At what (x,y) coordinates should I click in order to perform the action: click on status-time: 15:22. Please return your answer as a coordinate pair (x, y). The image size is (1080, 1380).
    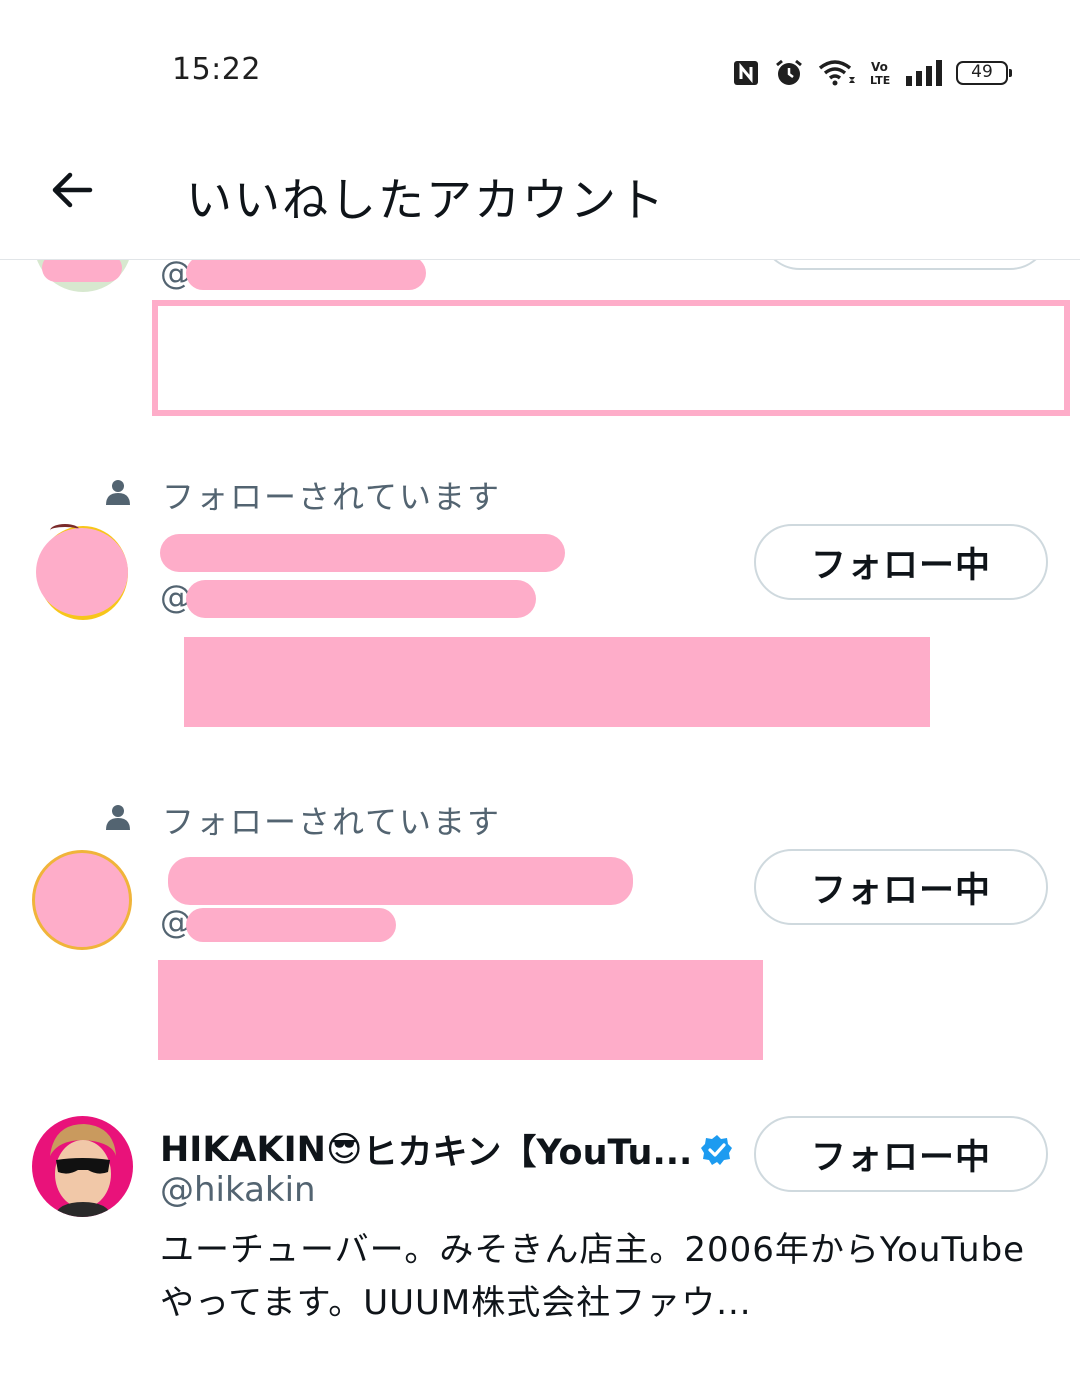
    Looking at the image, I should click on (216, 69).